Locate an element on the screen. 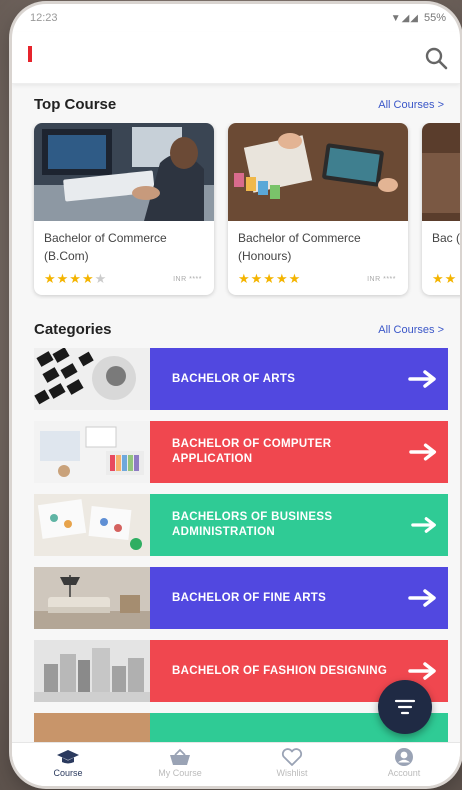  category-band: BACHELORS OF BUSINESS ADMINISTRATION is located at coordinates (299, 525).